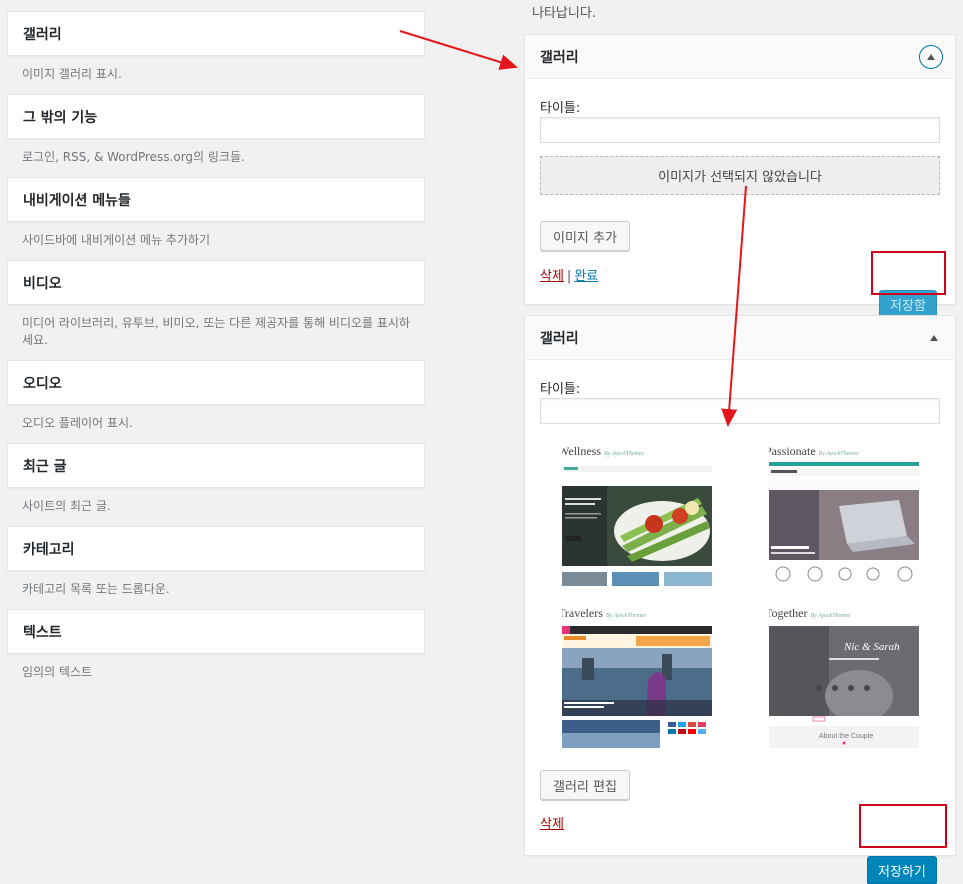 The width and height of the screenshot is (963, 884). I want to click on widget-nav-menu: 내비게이션 메뉴들 사이드바에 내비게이션 메뉴 추가하기, so click(216, 218).